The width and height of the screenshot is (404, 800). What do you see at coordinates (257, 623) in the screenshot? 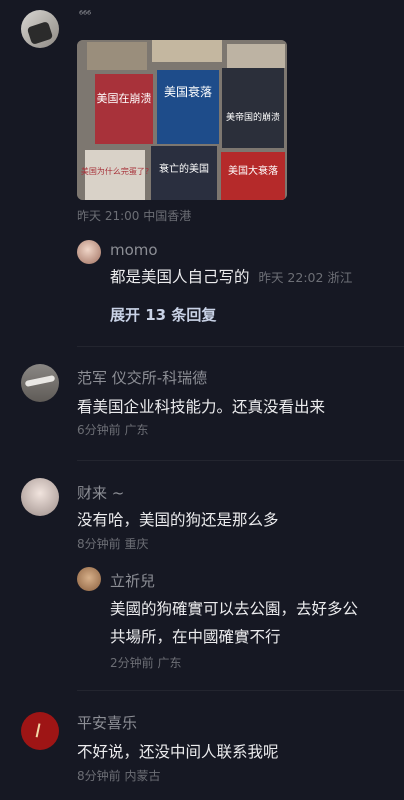
I see `comment-text: 美國的狗確實可以去公園，去好多公 共場所，在中國確實不行` at bounding box center [257, 623].